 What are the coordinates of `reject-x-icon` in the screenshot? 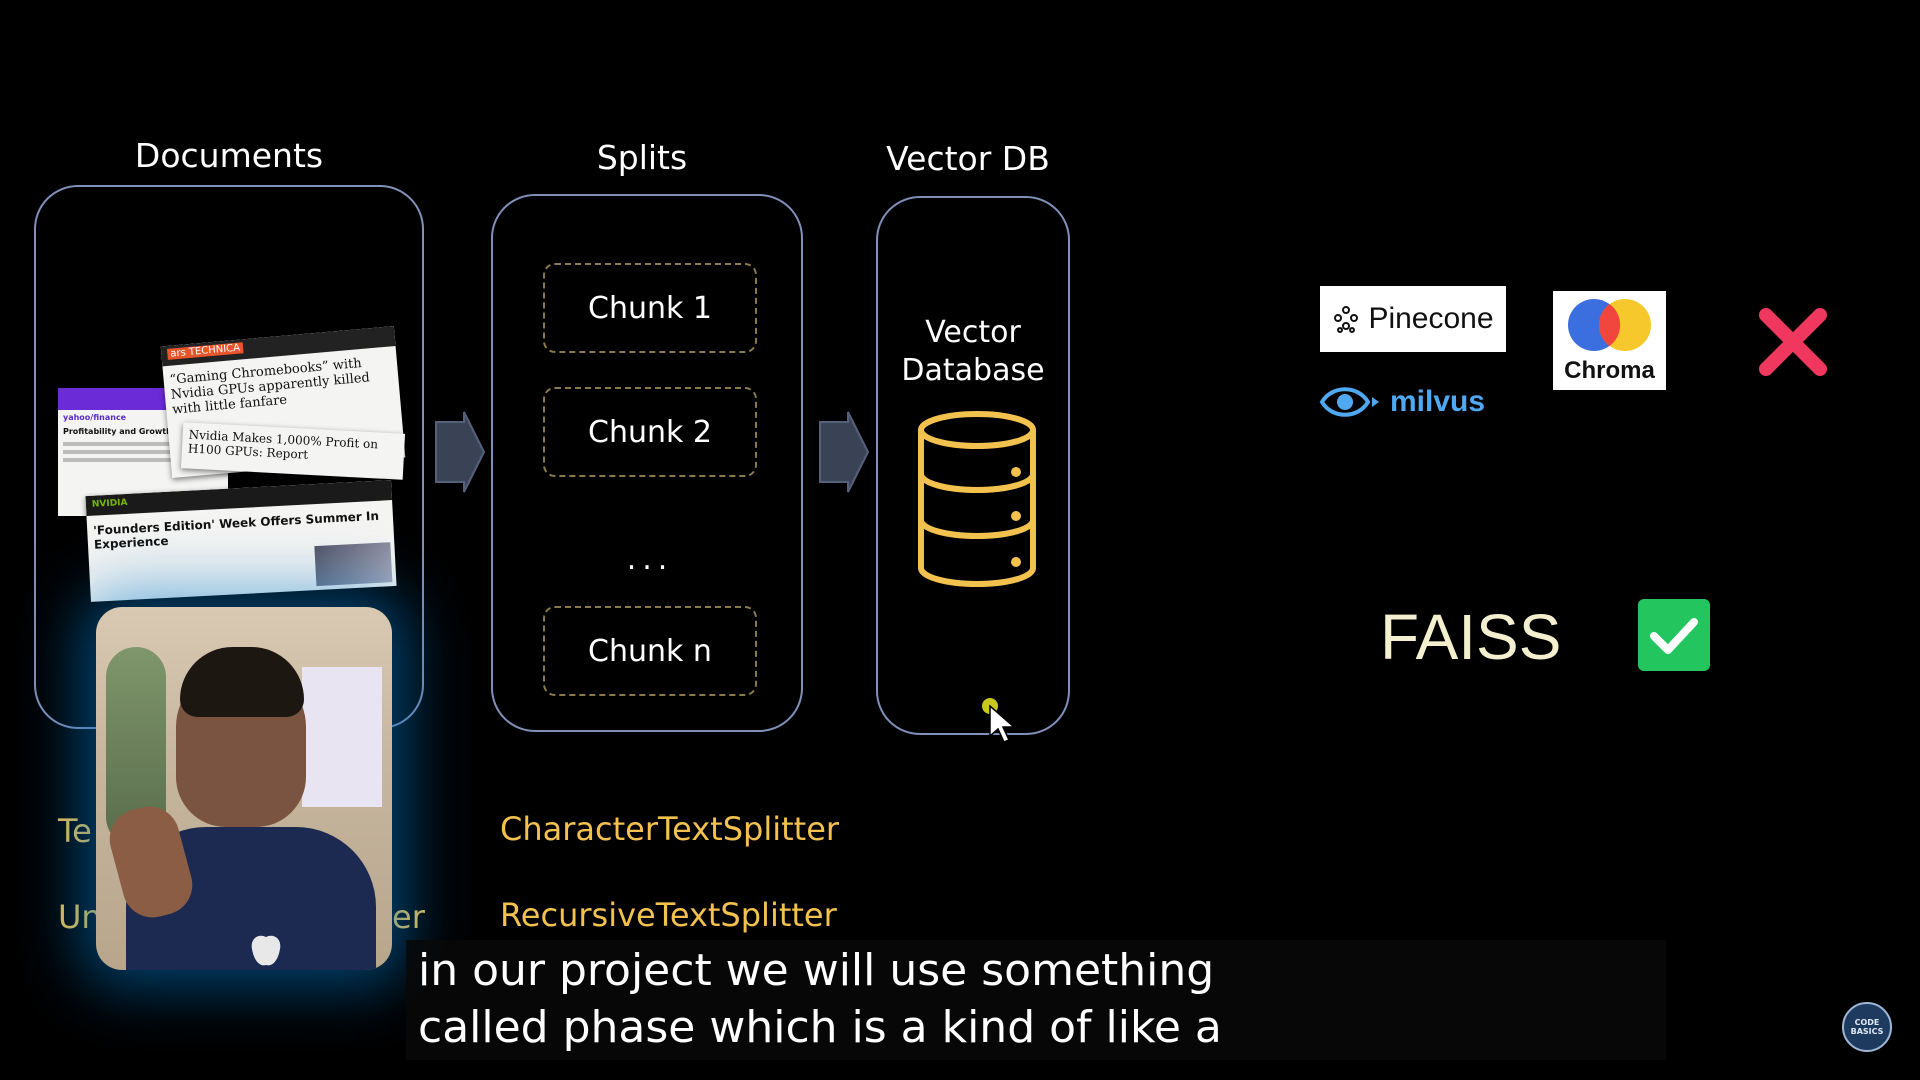 It's located at (1793, 342).